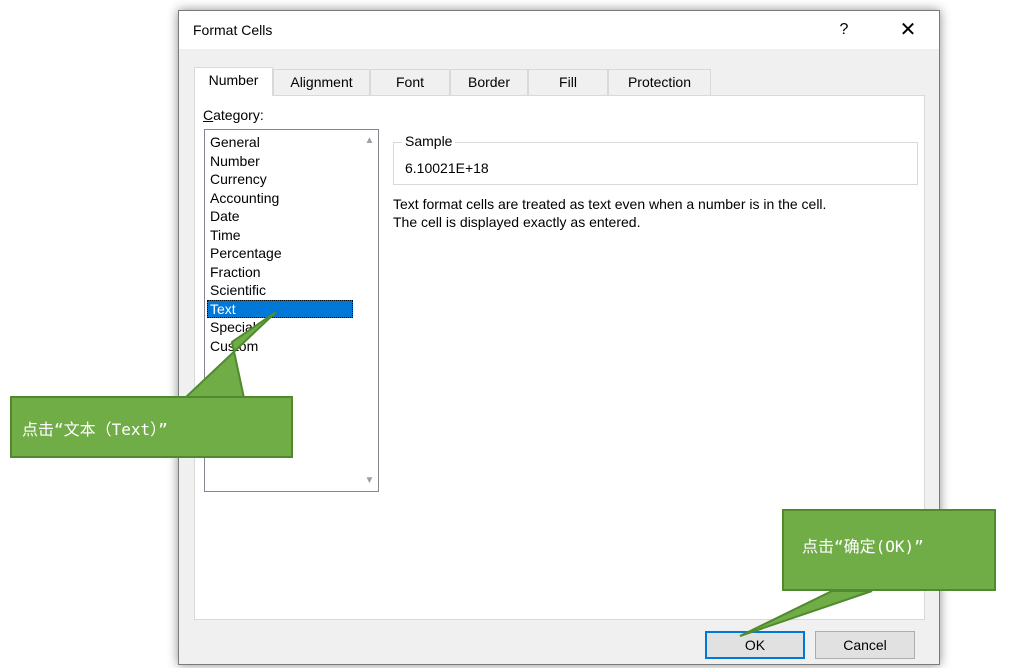 Image resolution: width=1011 pixels, height=668 pixels. What do you see at coordinates (233, 81) in the screenshot?
I see `tab-number: Number` at bounding box center [233, 81].